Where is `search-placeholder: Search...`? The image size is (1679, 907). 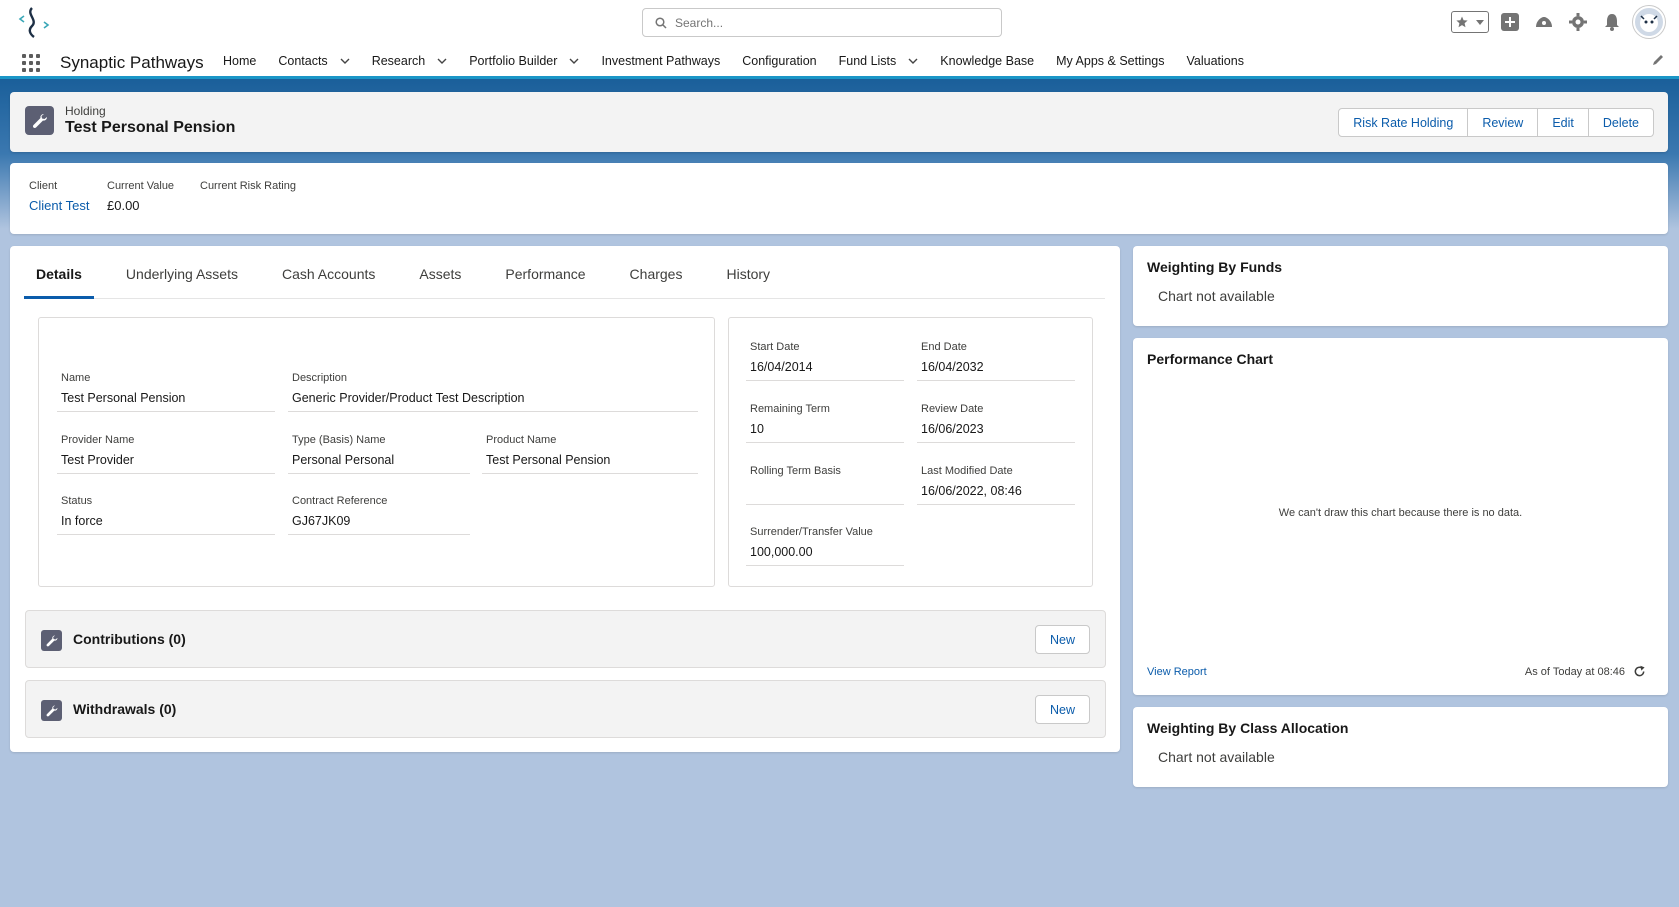 search-placeholder: Search... is located at coordinates (699, 22).